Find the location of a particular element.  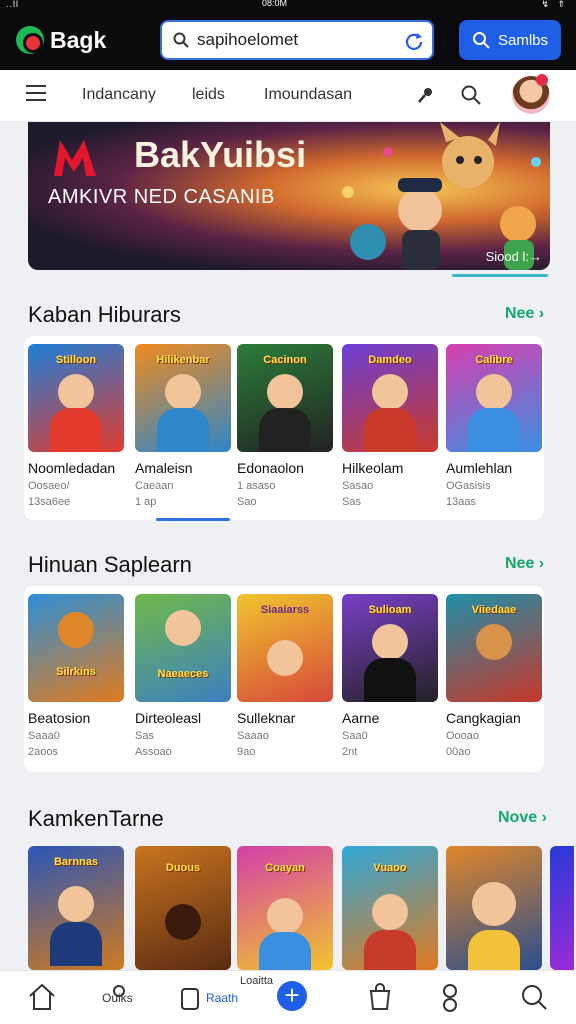

game-card: Stilloon Noomledadan Oosaeo/ 13sa6ee is located at coordinates (77, 426).